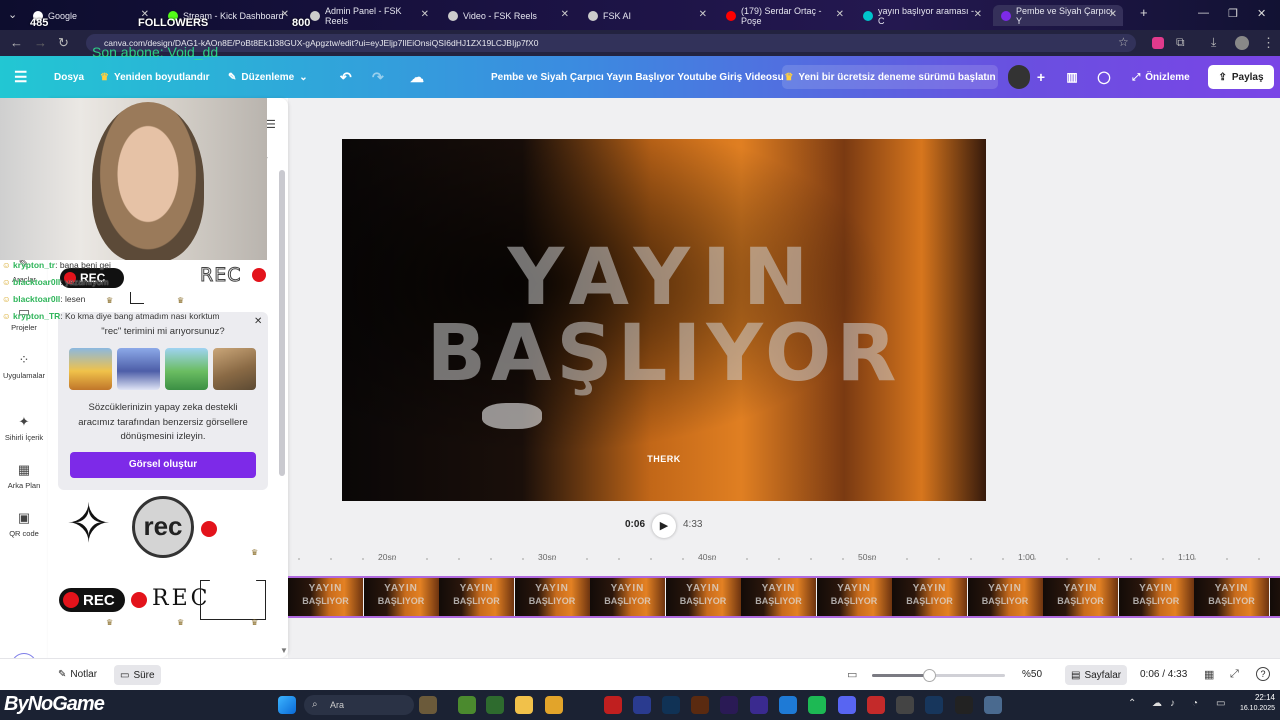 The height and width of the screenshot is (720, 1280). Describe the element at coordinates (24, 428) in the screenshot. I see `rail-item: ✦ Sihirli İçerik` at that location.